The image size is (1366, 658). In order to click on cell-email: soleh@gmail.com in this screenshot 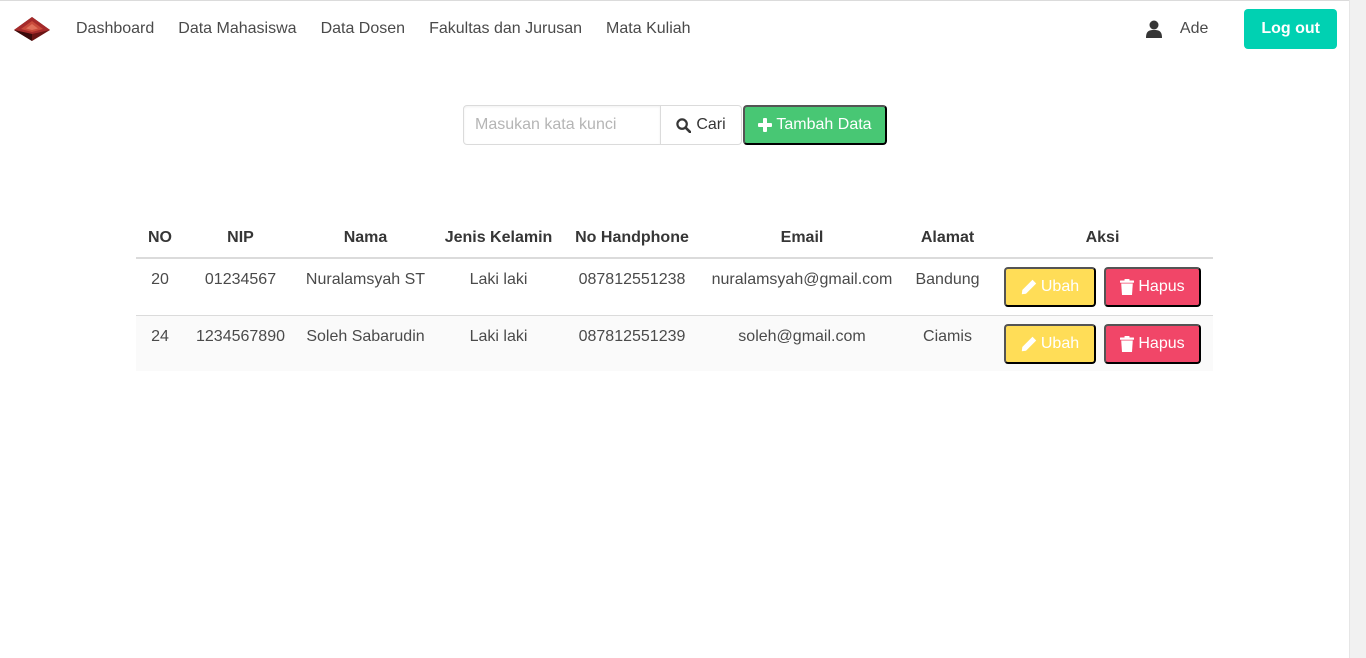, I will do `click(802, 336)`.